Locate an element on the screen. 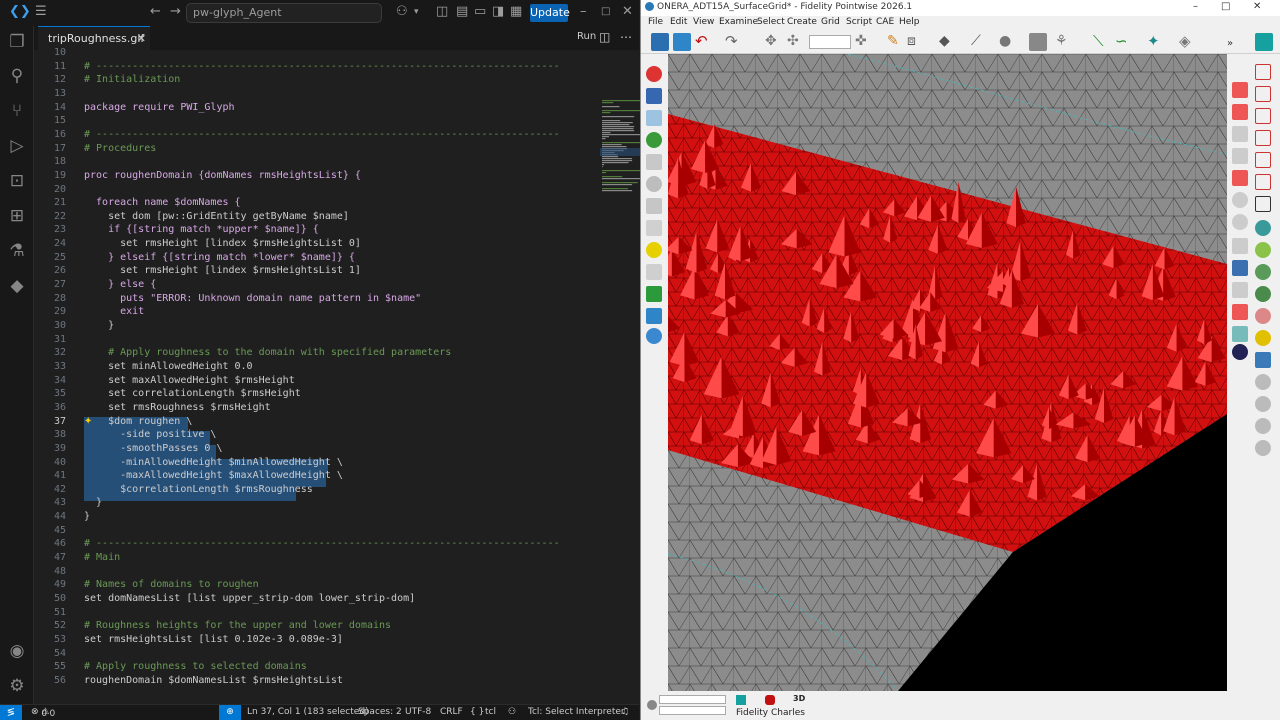 Image resolution: width=1280 pixels, height=720 pixels. save-icon is located at coordinates (660, 42).